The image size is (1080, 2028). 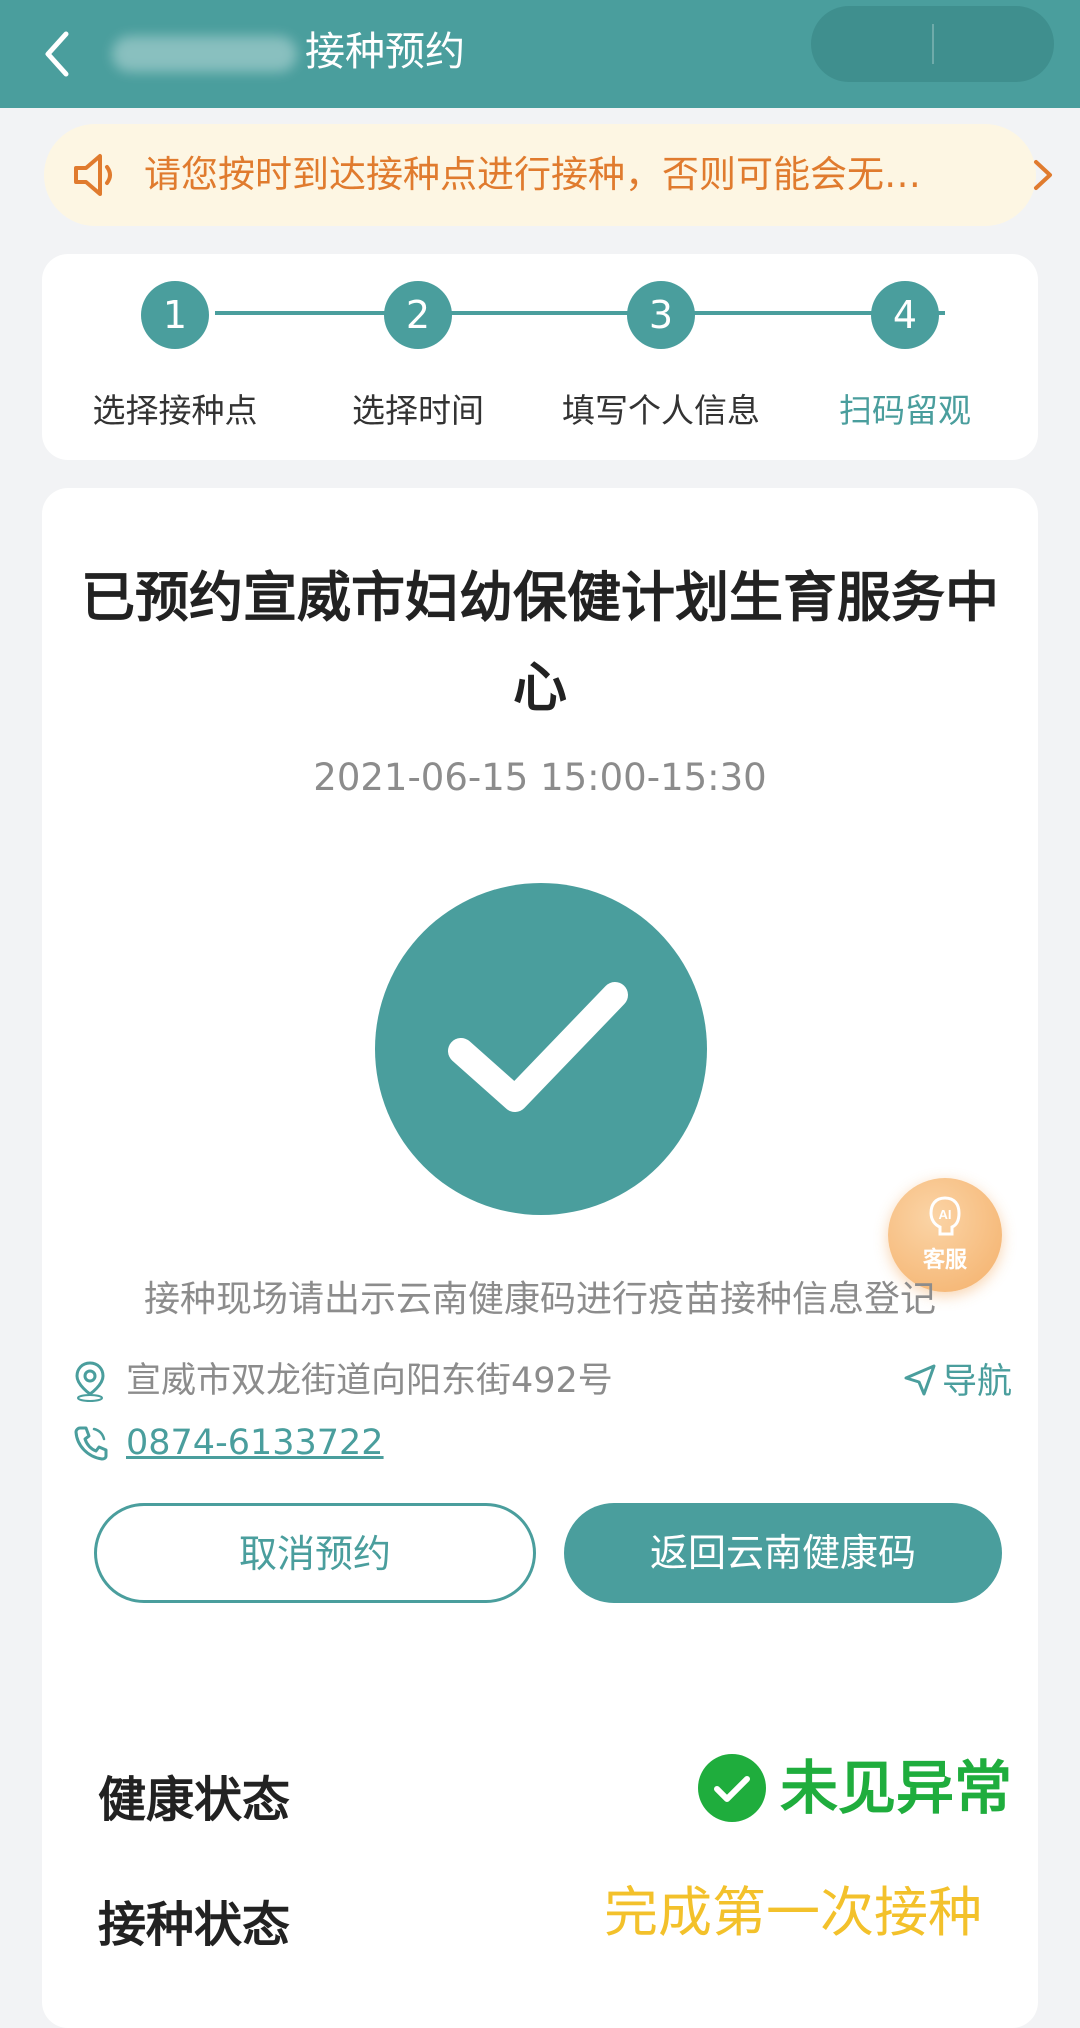 I want to click on phone-link: 0874-6133722, so click(x=255, y=1443).